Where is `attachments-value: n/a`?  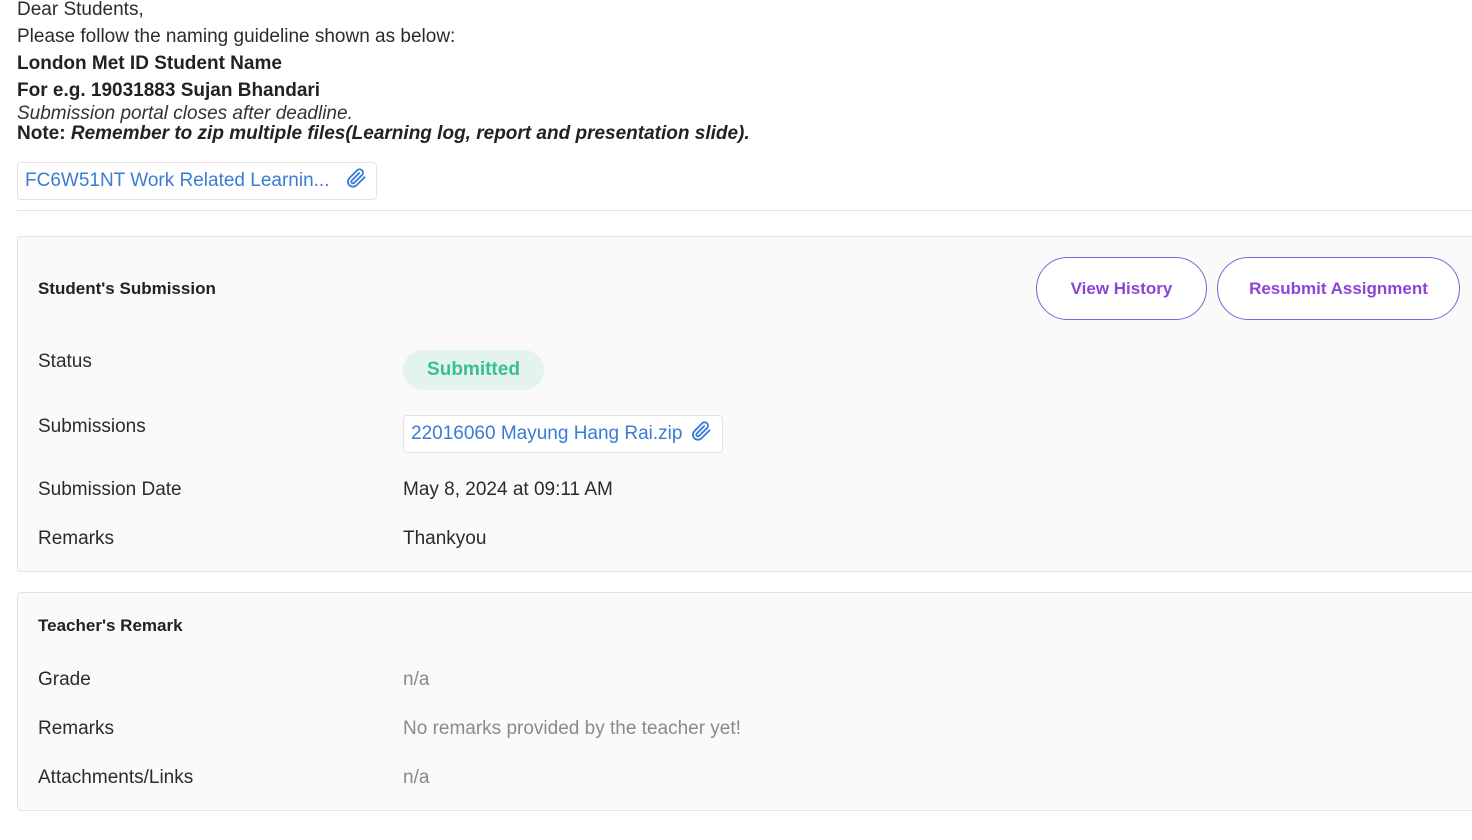
attachments-value: n/a is located at coordinates (416, 777).